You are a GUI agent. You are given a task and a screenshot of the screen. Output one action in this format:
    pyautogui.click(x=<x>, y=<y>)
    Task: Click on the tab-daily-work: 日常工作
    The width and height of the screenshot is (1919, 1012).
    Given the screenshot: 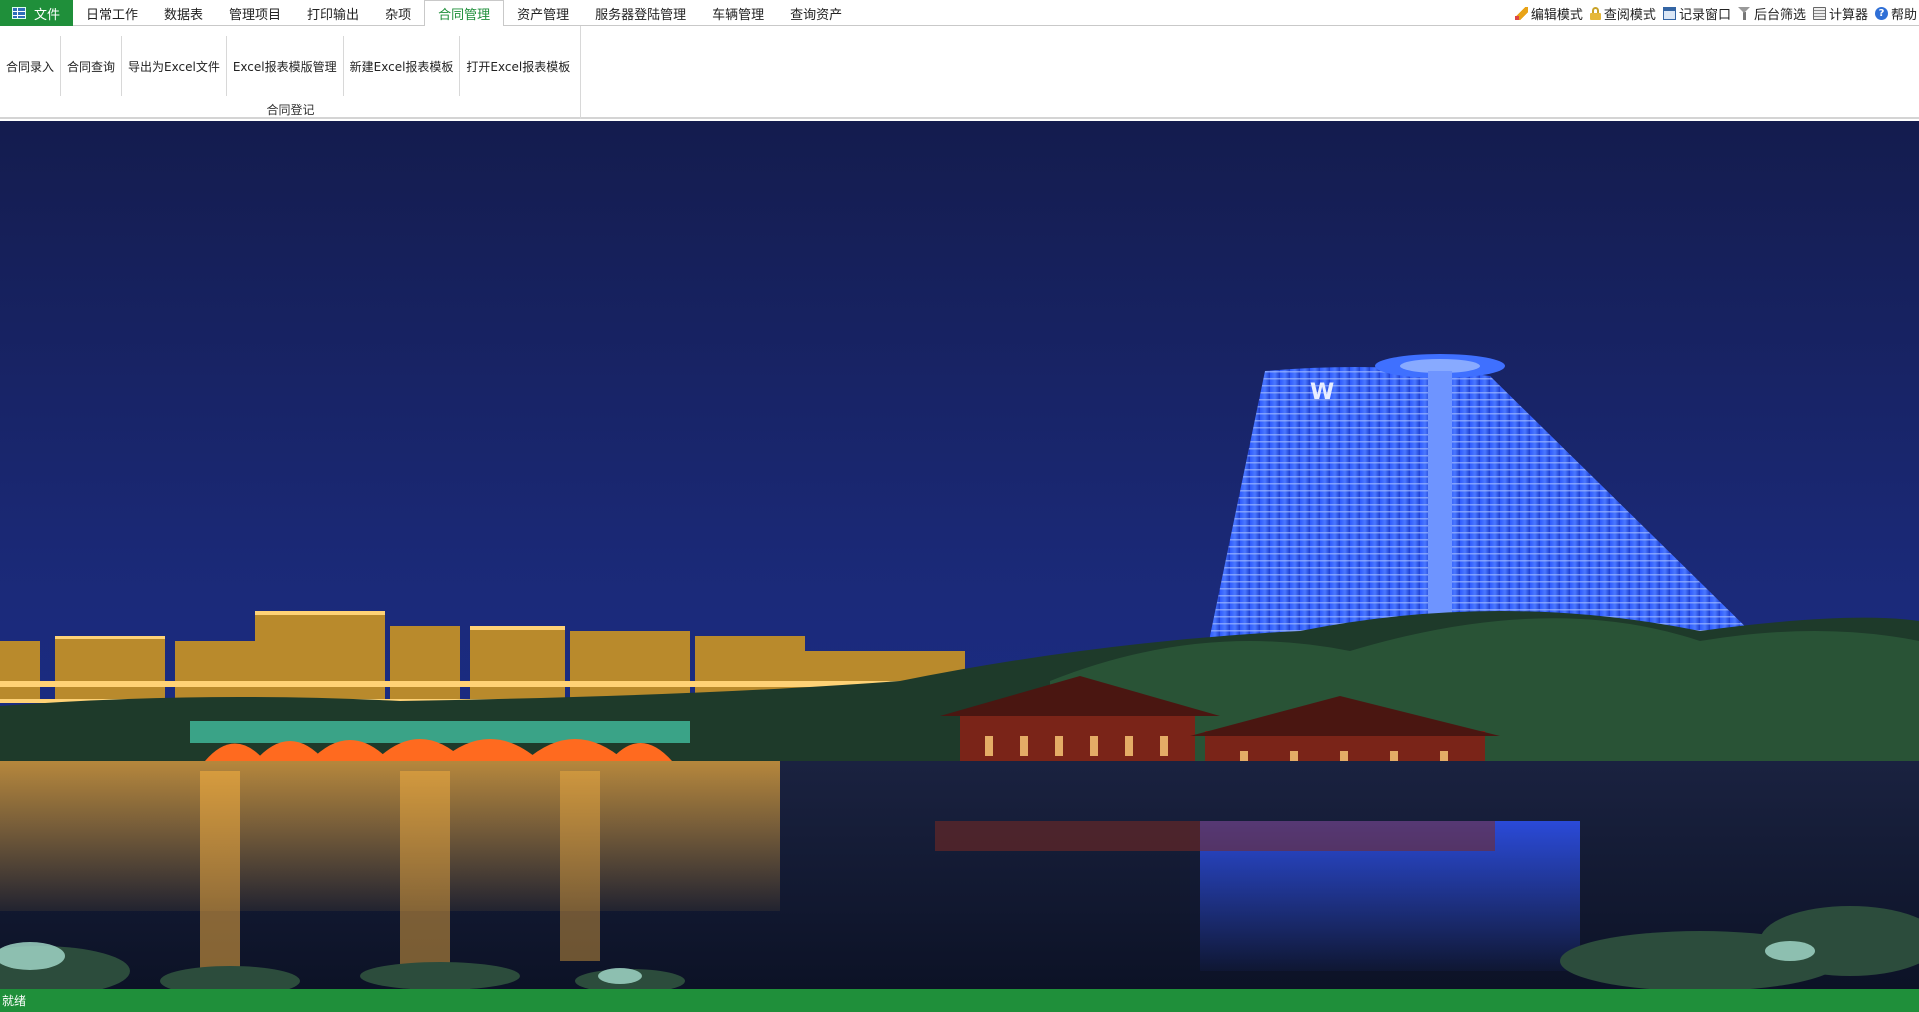 What is the action you would take?
    pyautogui.click(x=112, y=13)
    